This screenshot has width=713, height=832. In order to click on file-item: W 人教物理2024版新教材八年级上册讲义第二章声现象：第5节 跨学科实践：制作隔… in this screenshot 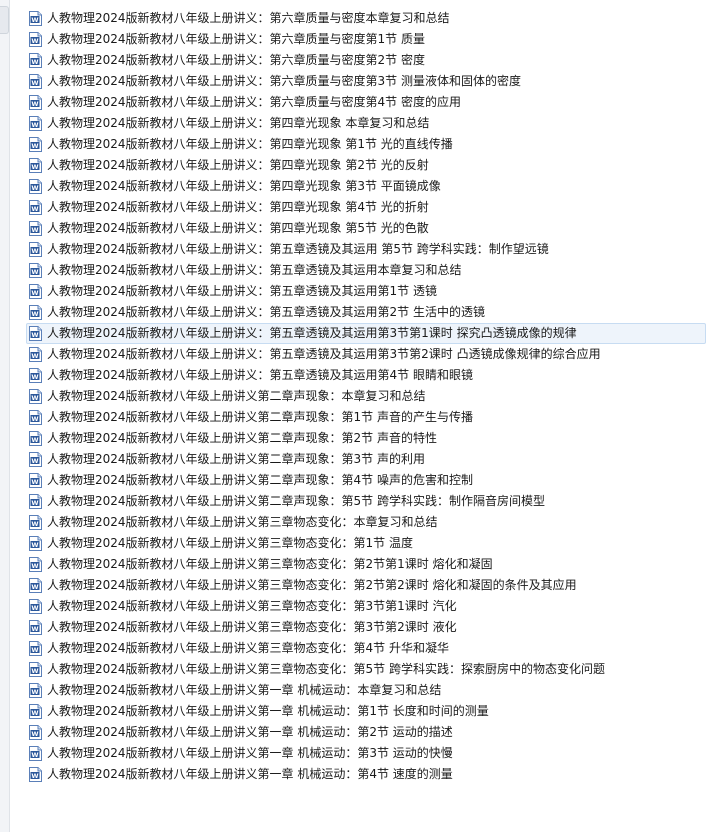, I will do `click(366, 501)`.